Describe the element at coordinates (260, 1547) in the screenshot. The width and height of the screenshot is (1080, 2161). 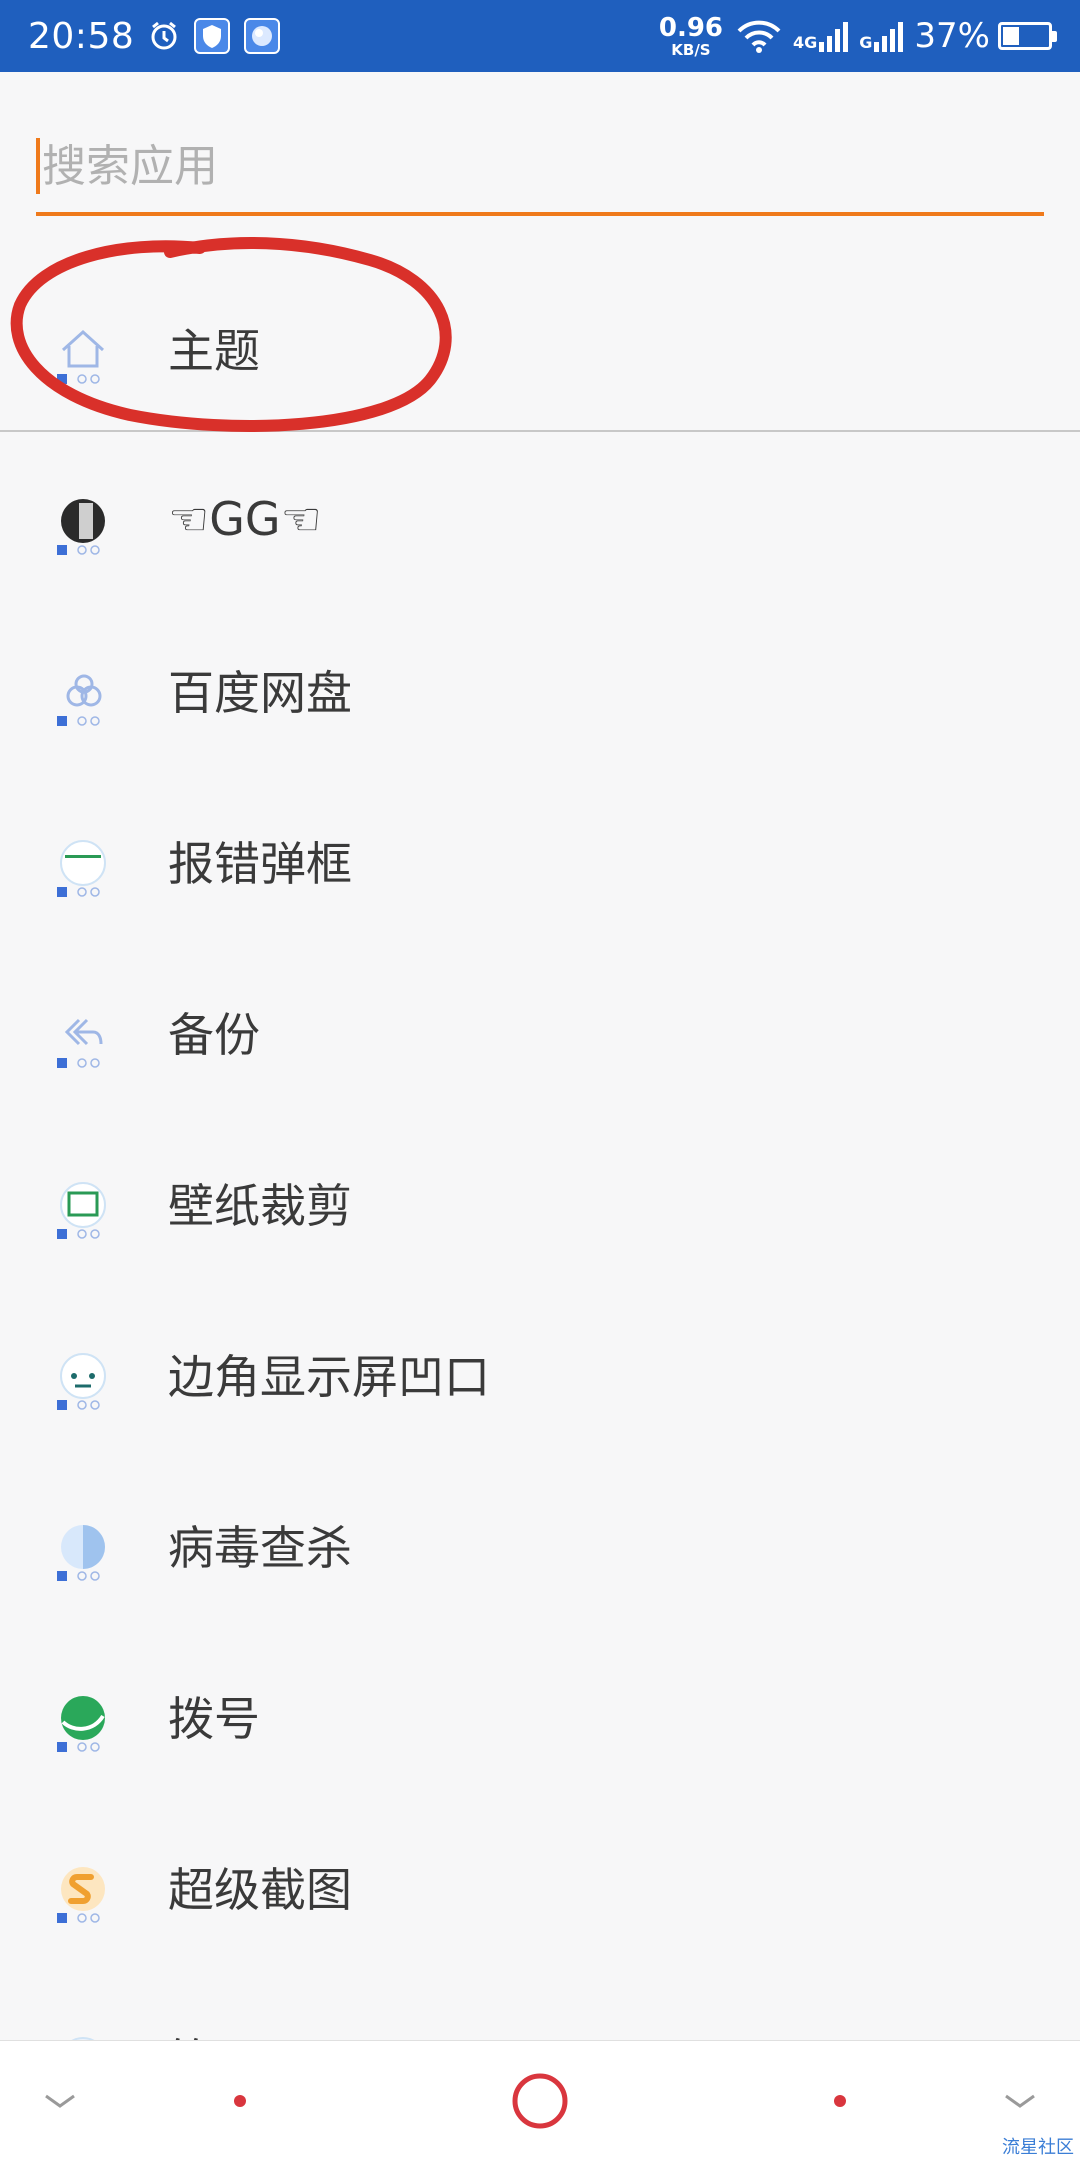
I see `app-label: 病毒查杀` at that location.